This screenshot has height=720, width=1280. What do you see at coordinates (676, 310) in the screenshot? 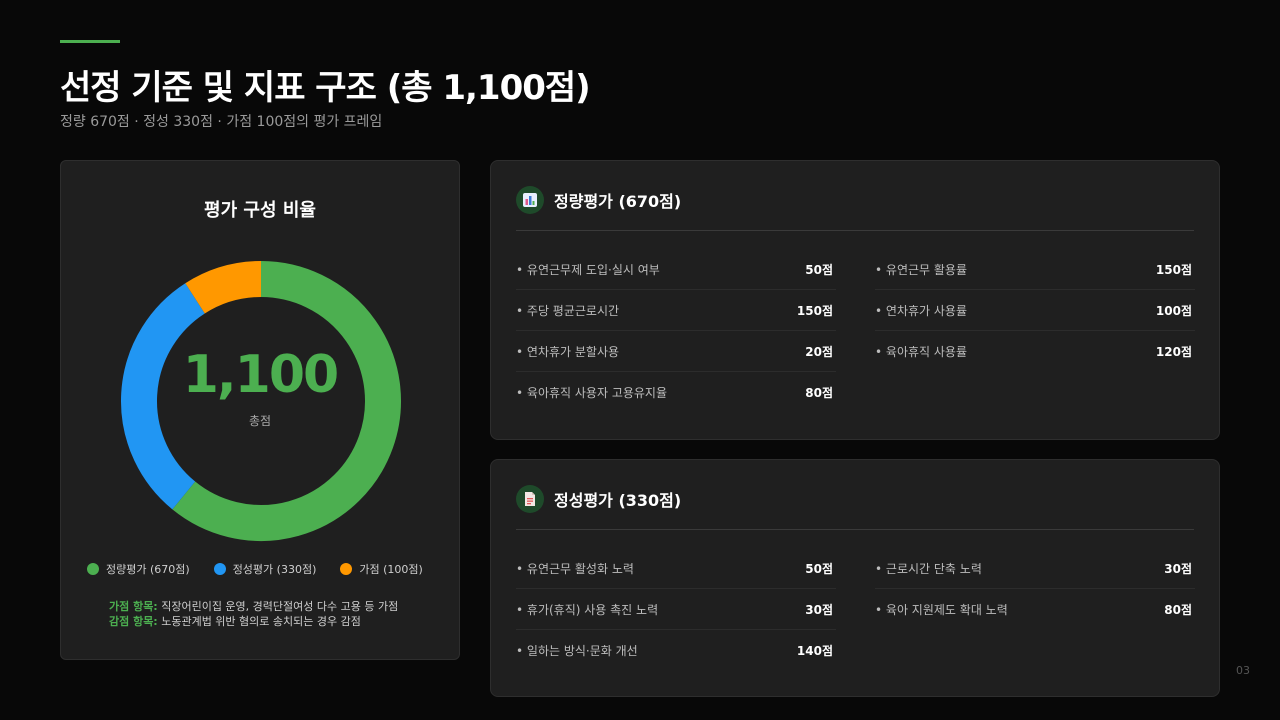
I see `criteria-row: 주당 평균근로시간 150점` at bounding box center [676, 310].